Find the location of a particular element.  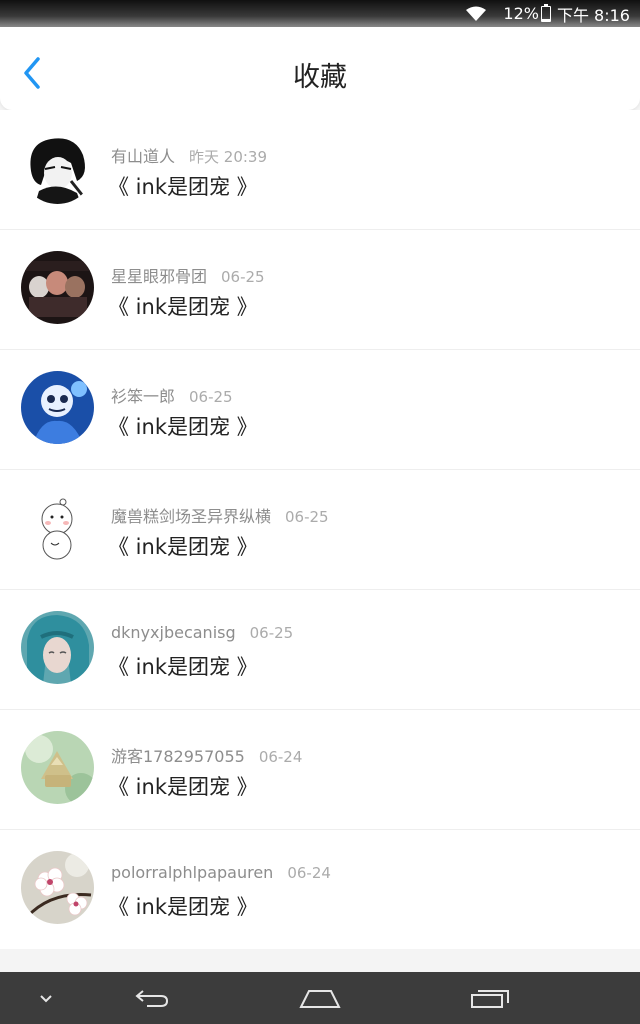

list-item: 衫笨一郎 06-25 《 ink是团宠 》 is located at coordinates (320, 410).